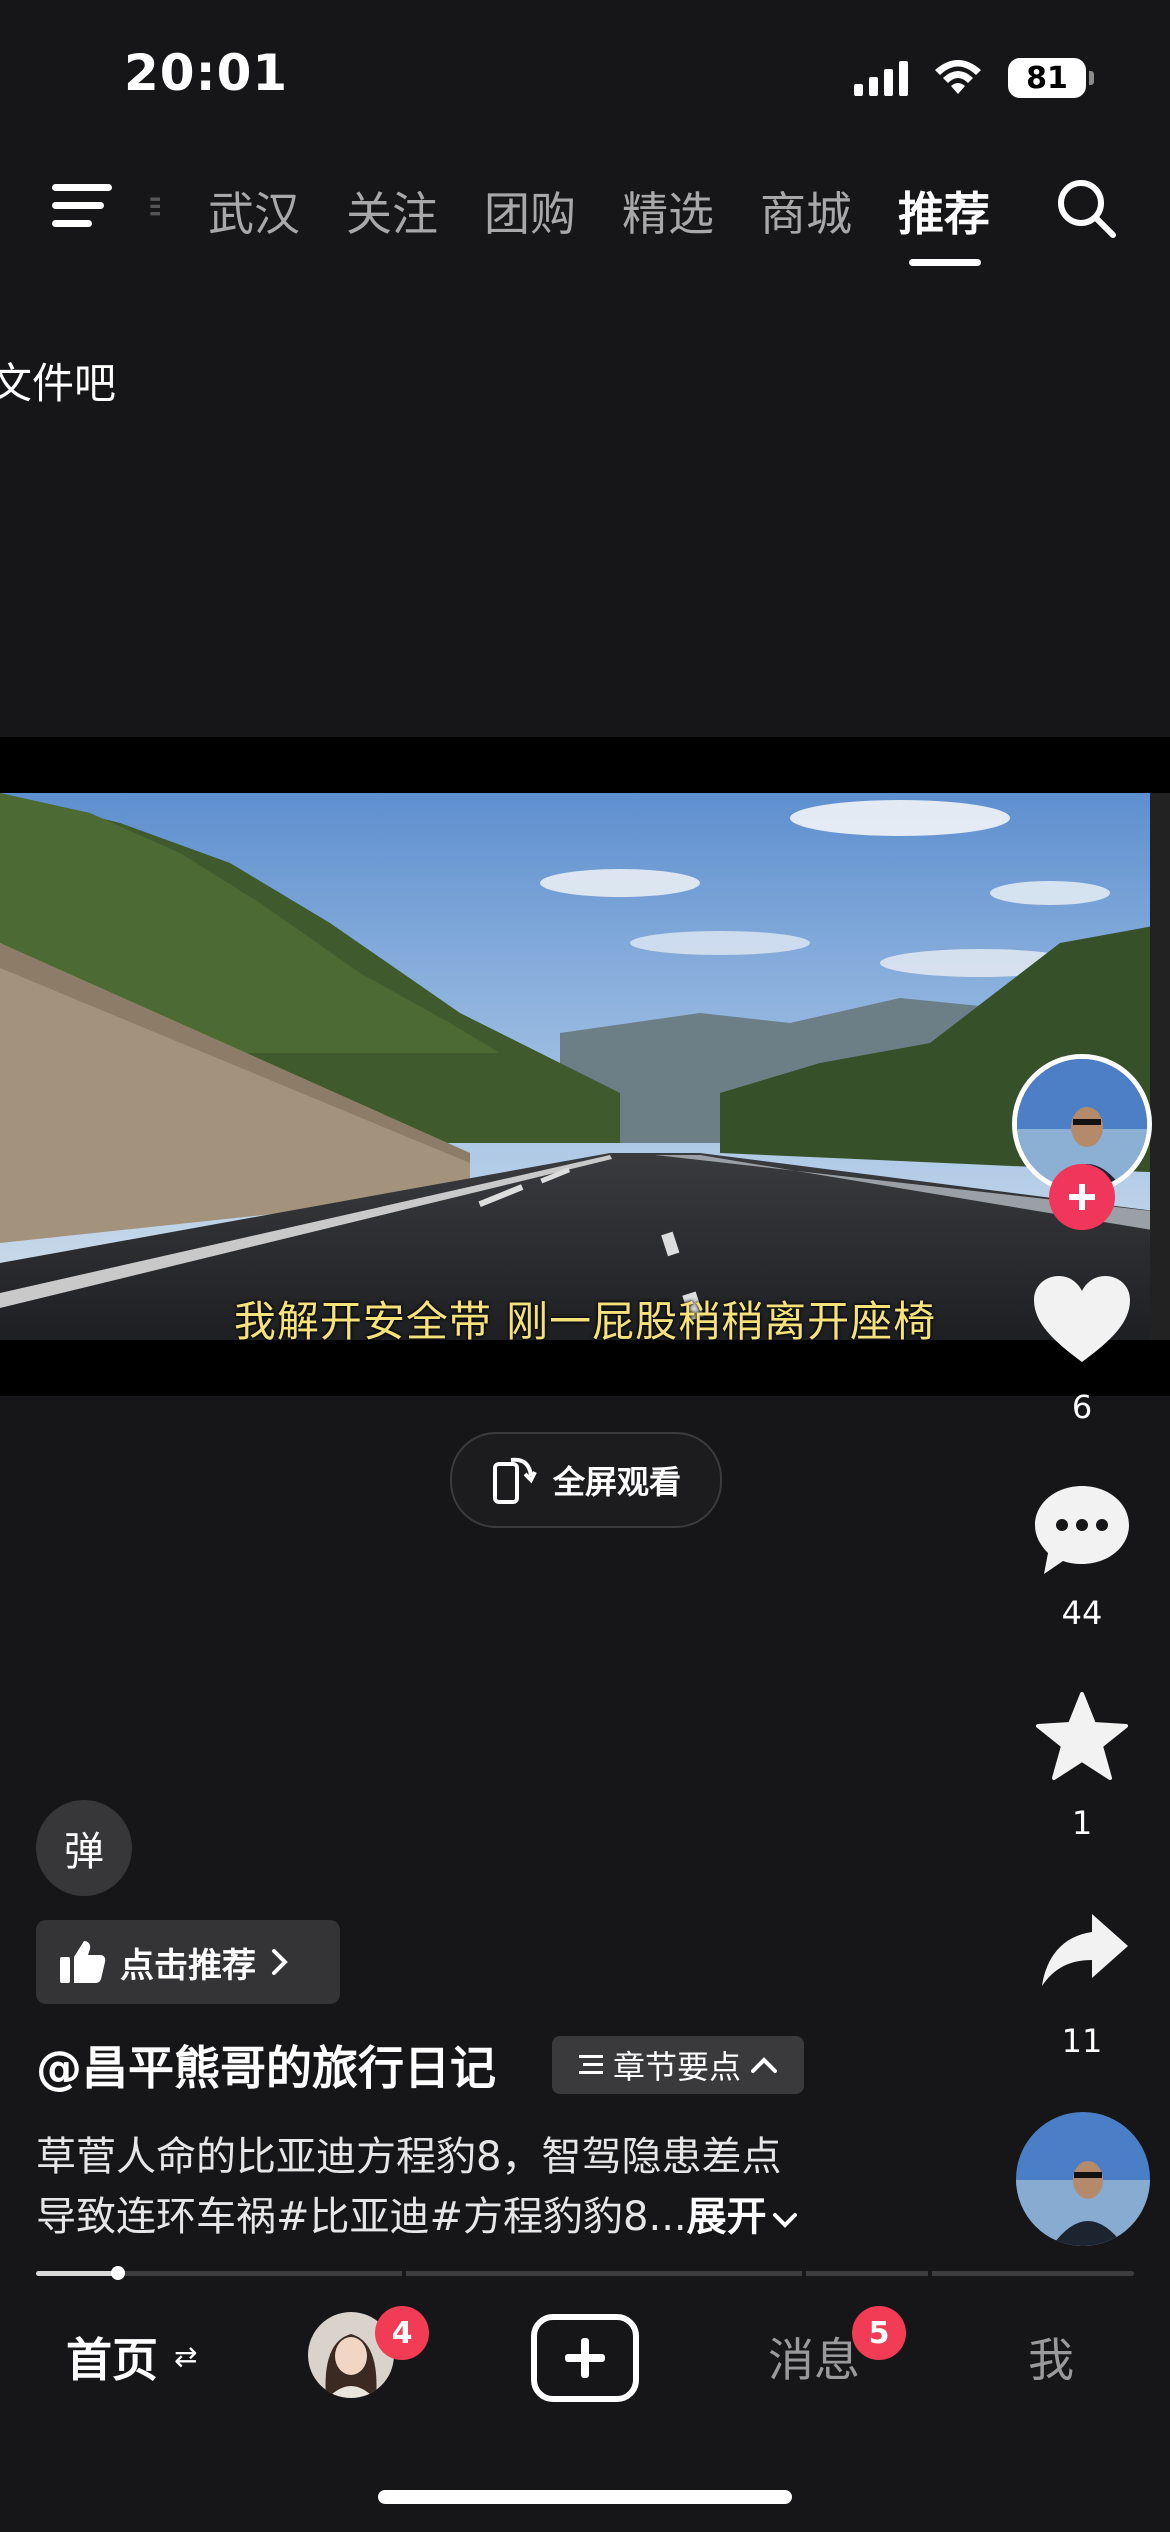 The width and height of the screenshot is (1170, 2532). I want to click on recommend-button: 点击推荐, so click(188, 1962).